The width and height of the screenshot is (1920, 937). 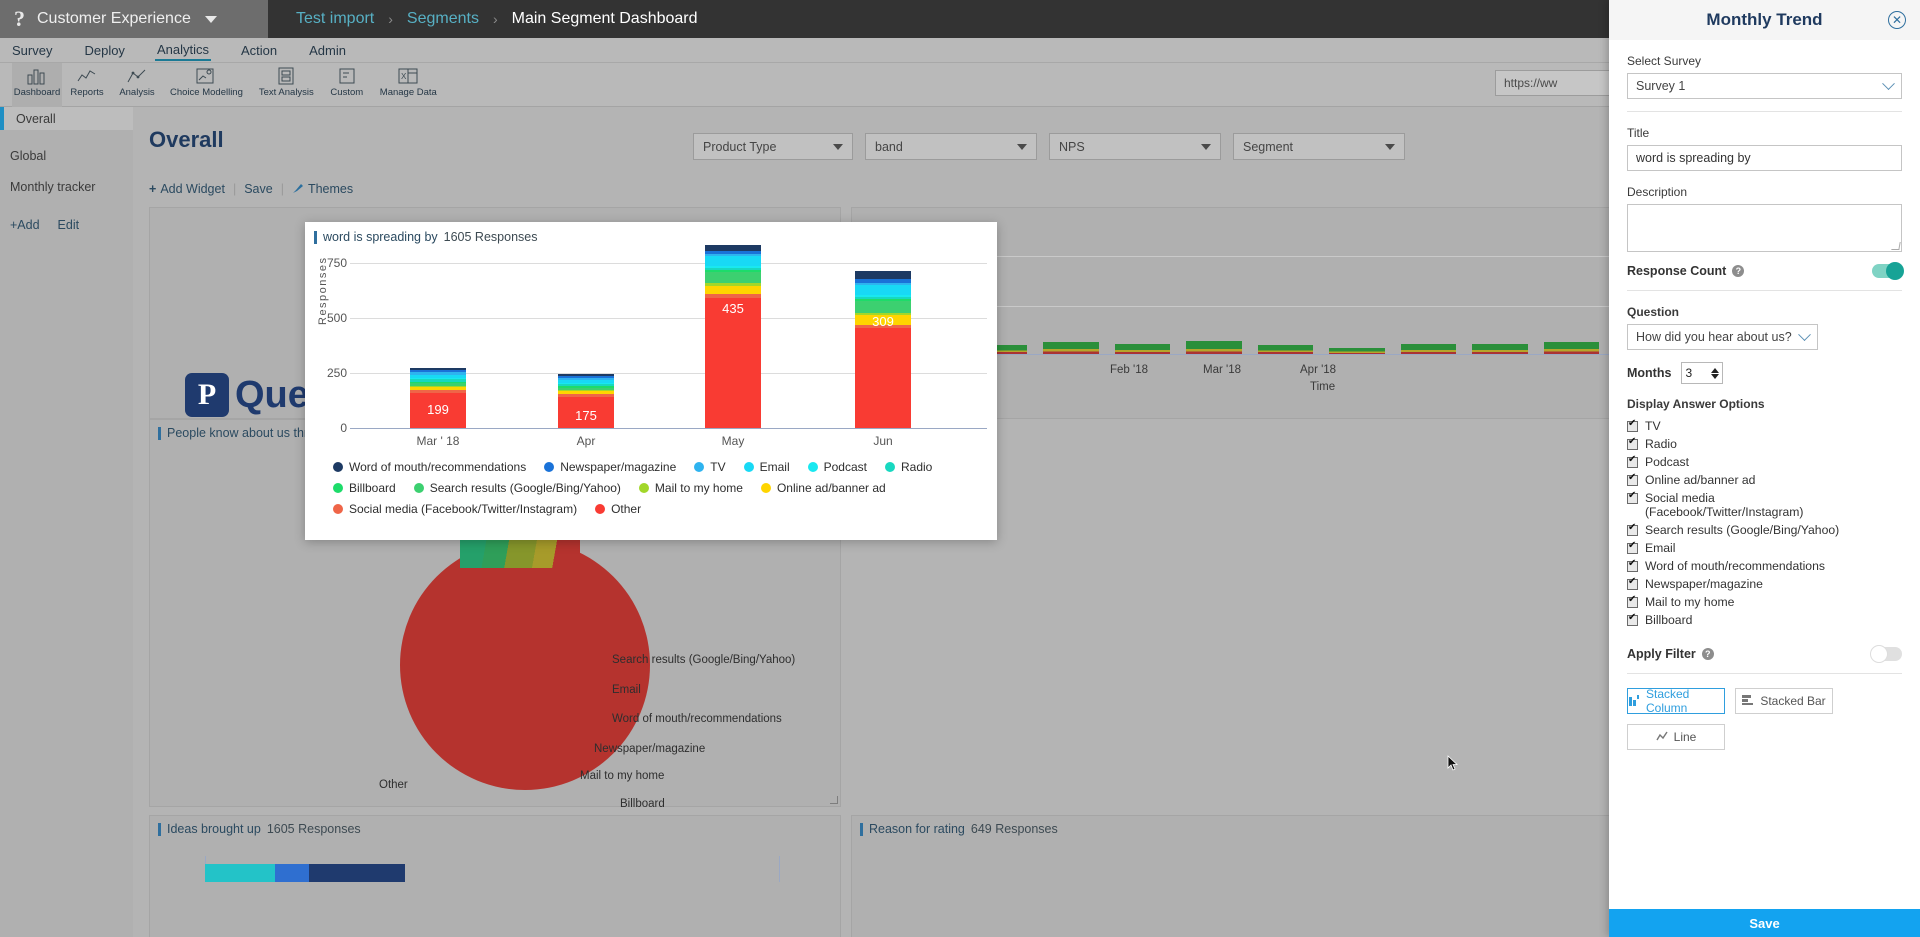 What do you see at coordinates (1072, 146) in the screenshot?
I see `filter-label: NPS` at bounding box center [1072, 146].